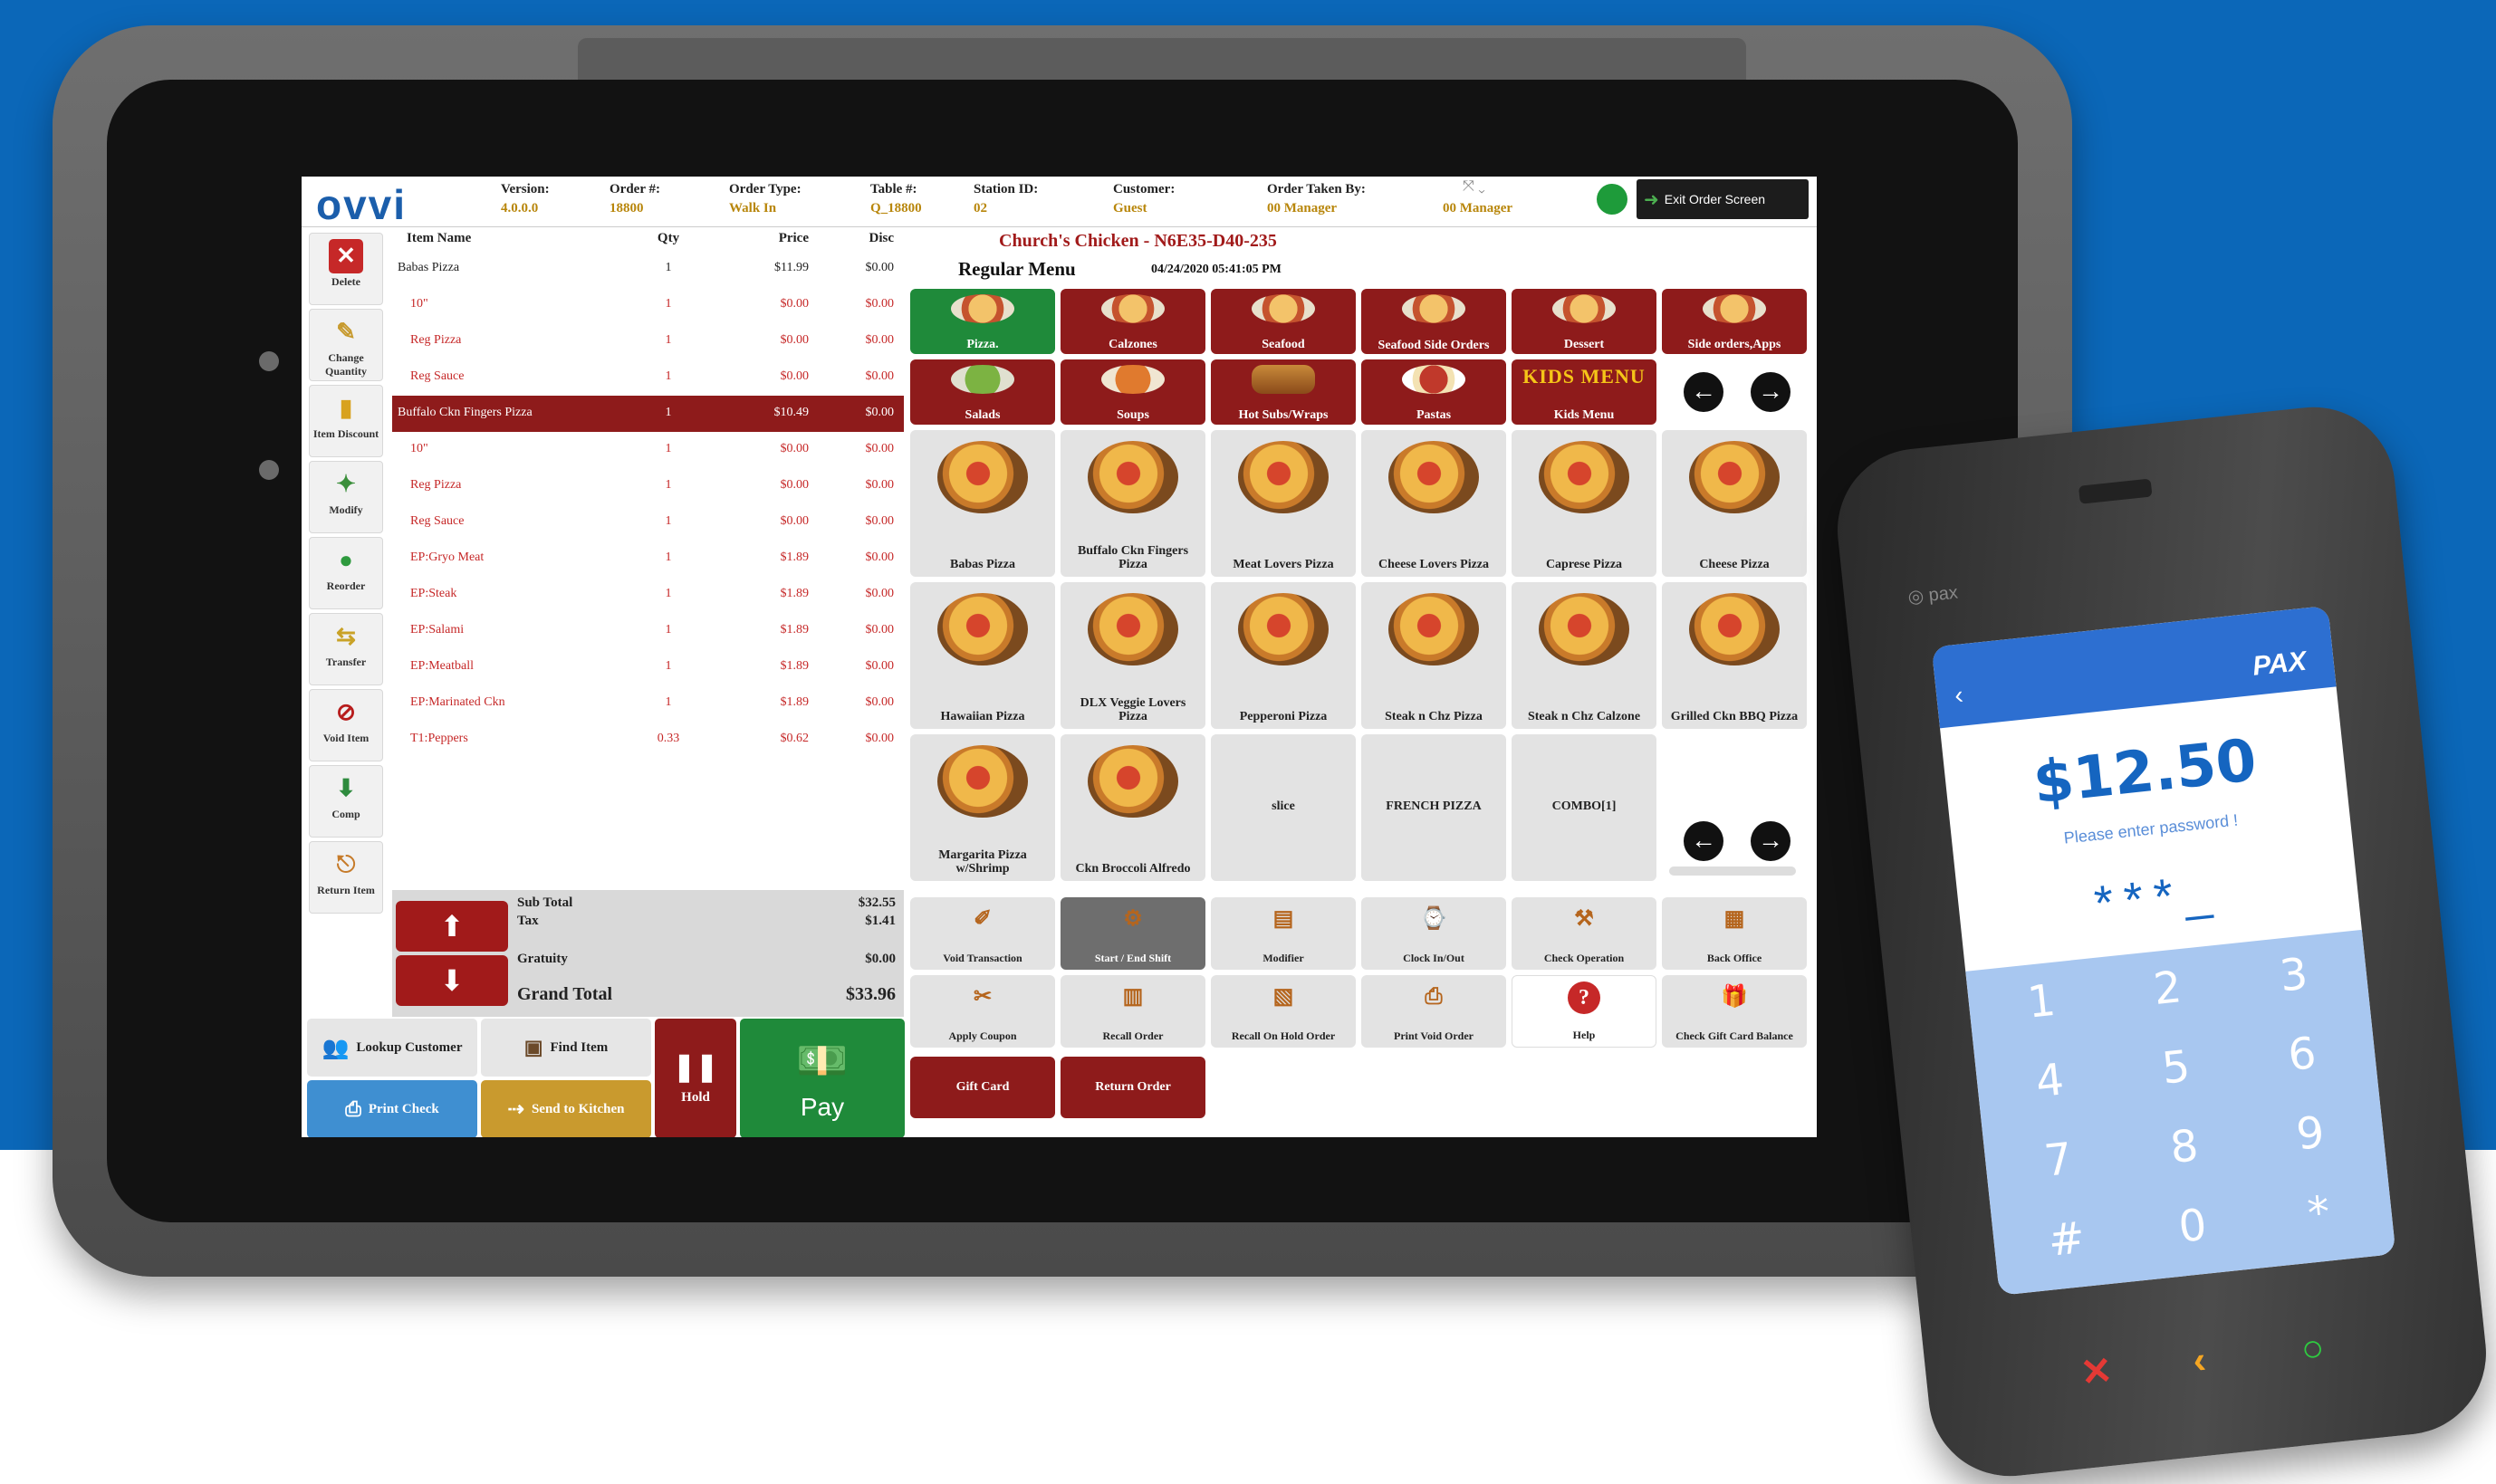 This screenshot has height=1484, width=2496. I want to click on menu-item-tile: Margarita Pizza w/Shrimp, so click(982, 807).